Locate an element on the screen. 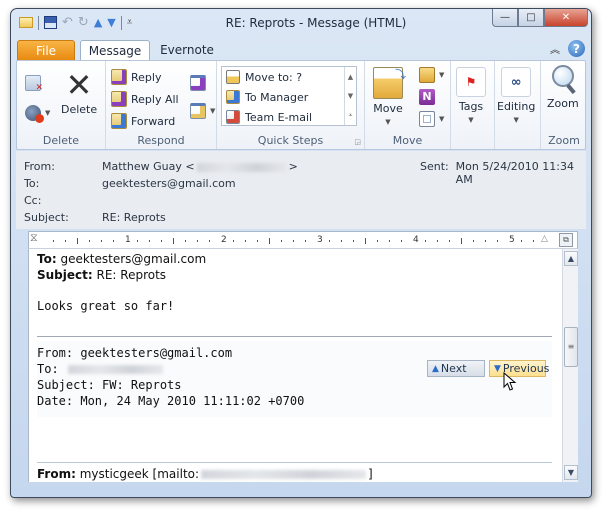 The image size is (610, 515). quick-step-move-to: Move to: ? is located at coordinates (289, 77).